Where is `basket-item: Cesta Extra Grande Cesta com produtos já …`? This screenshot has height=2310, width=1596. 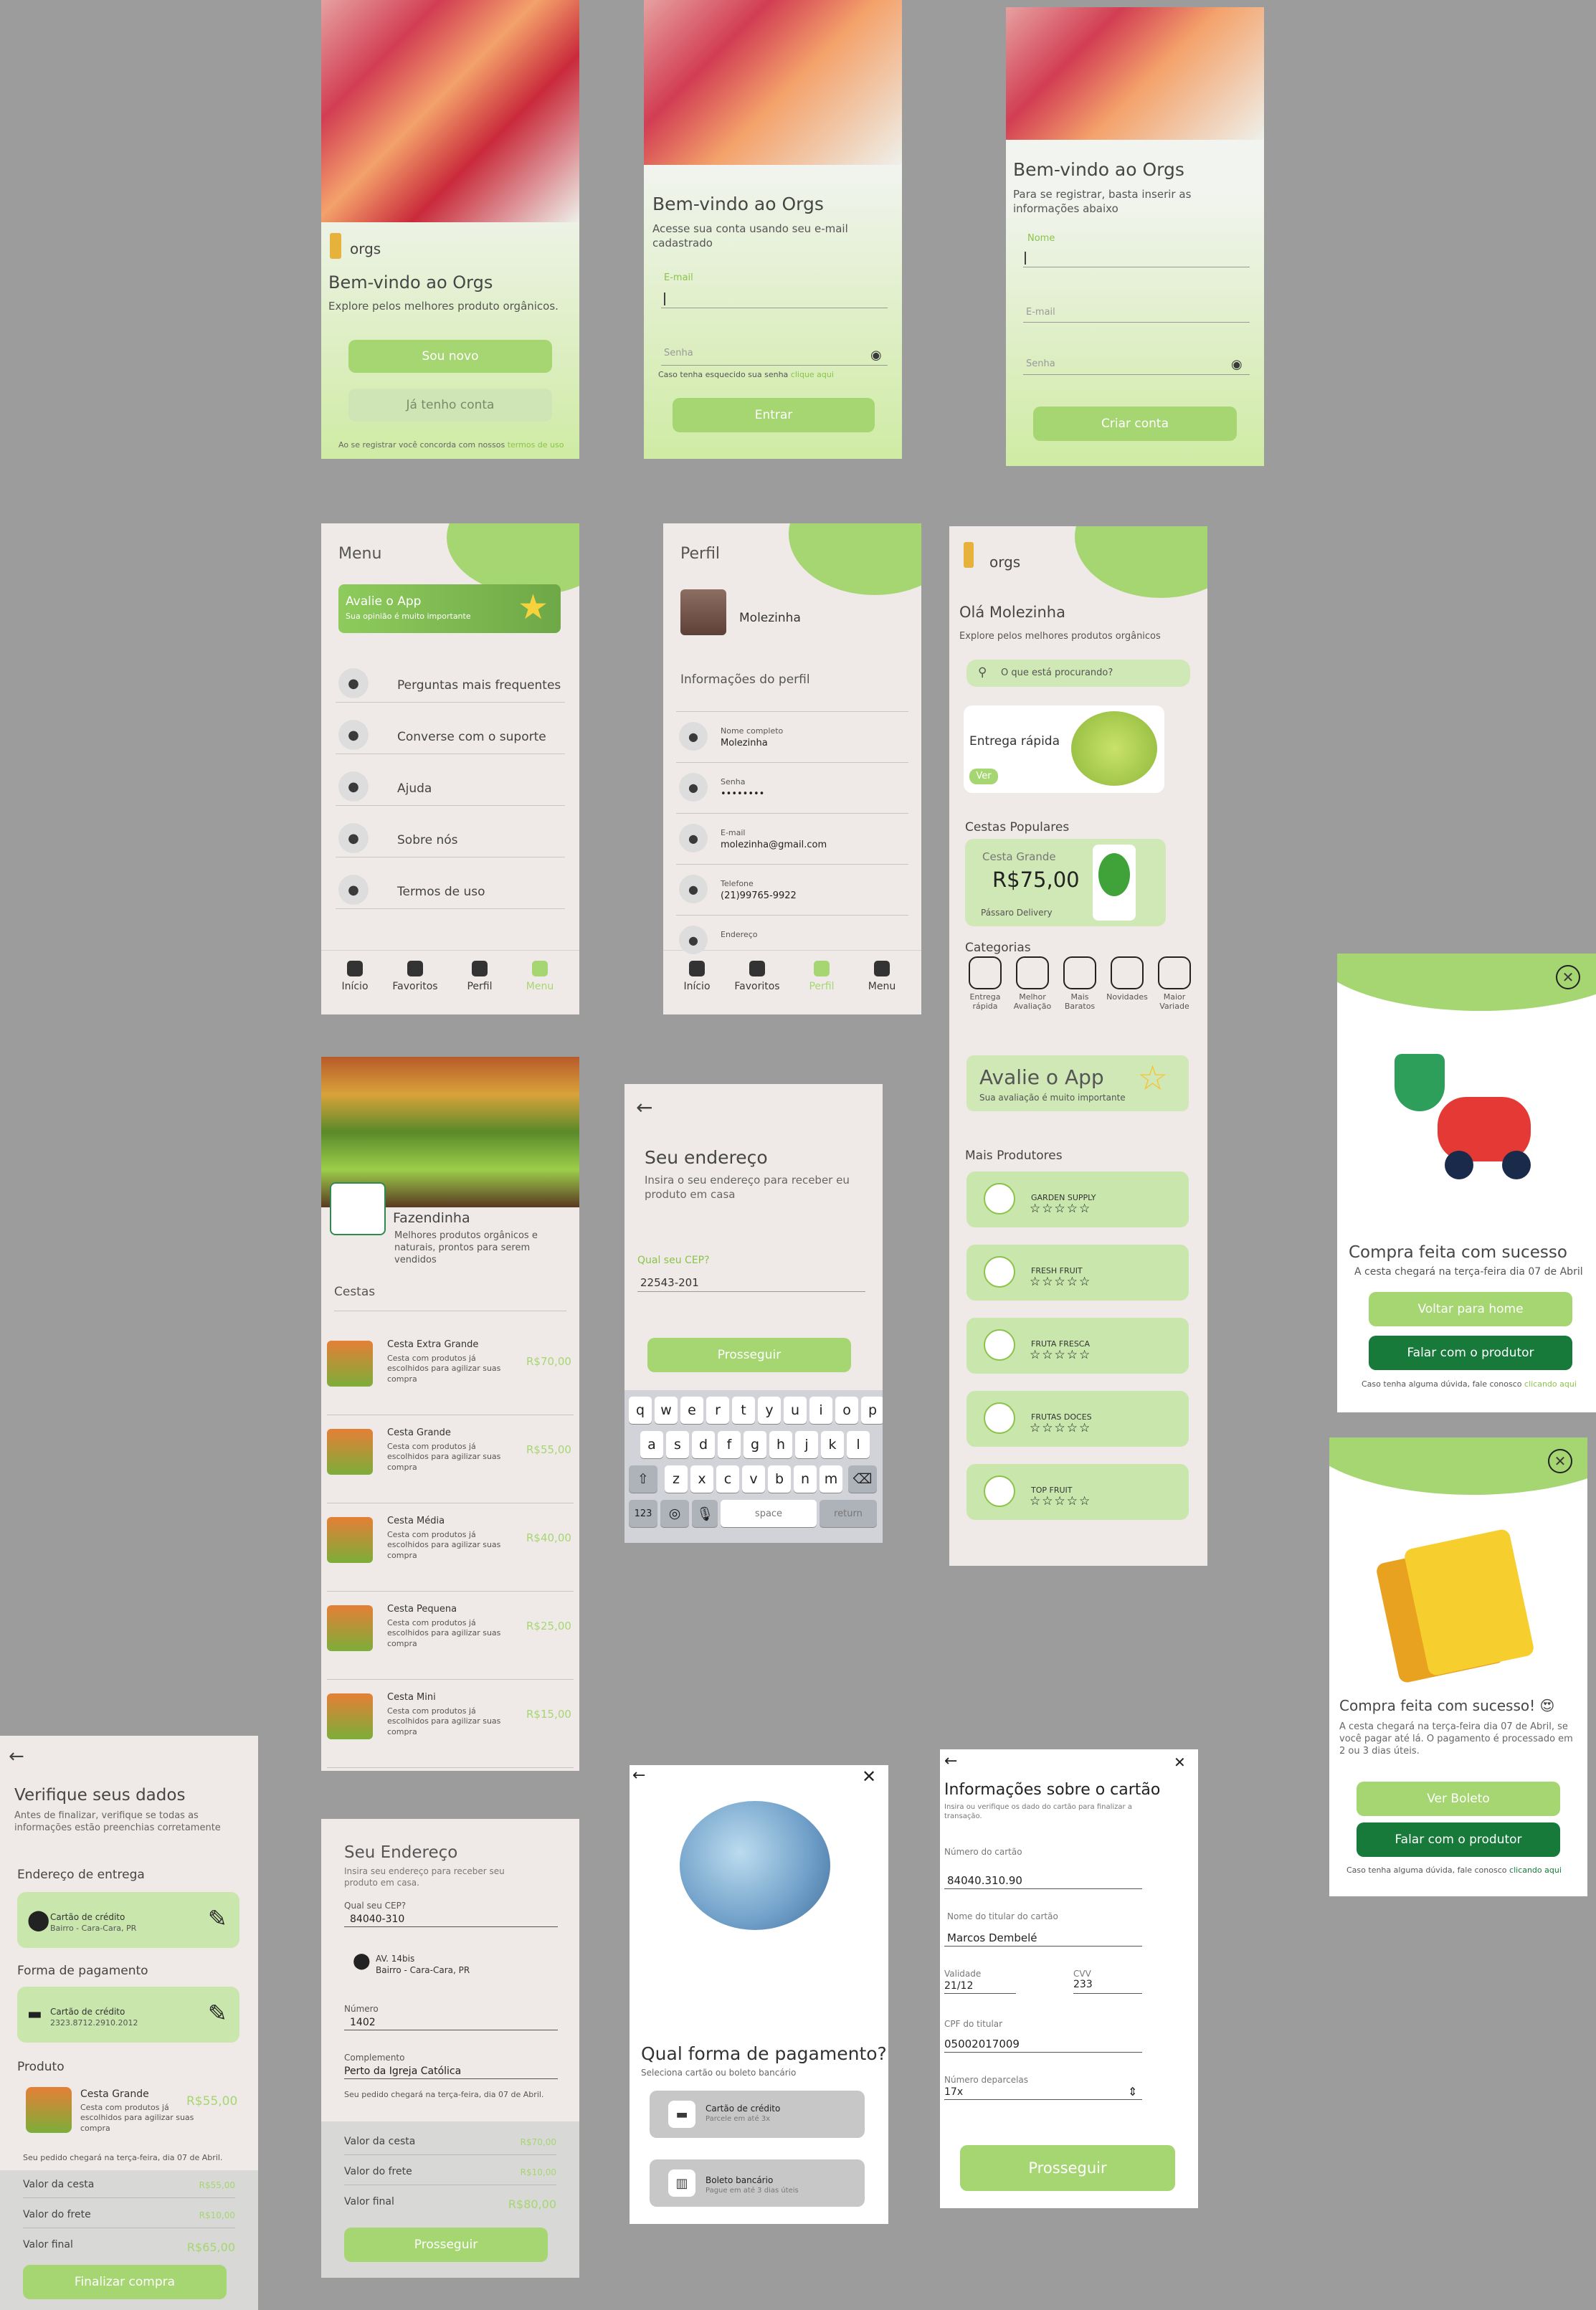
basket-item: Cesta Extra Grande Cesta com produtos já … is located at coordinates (450, 1372).